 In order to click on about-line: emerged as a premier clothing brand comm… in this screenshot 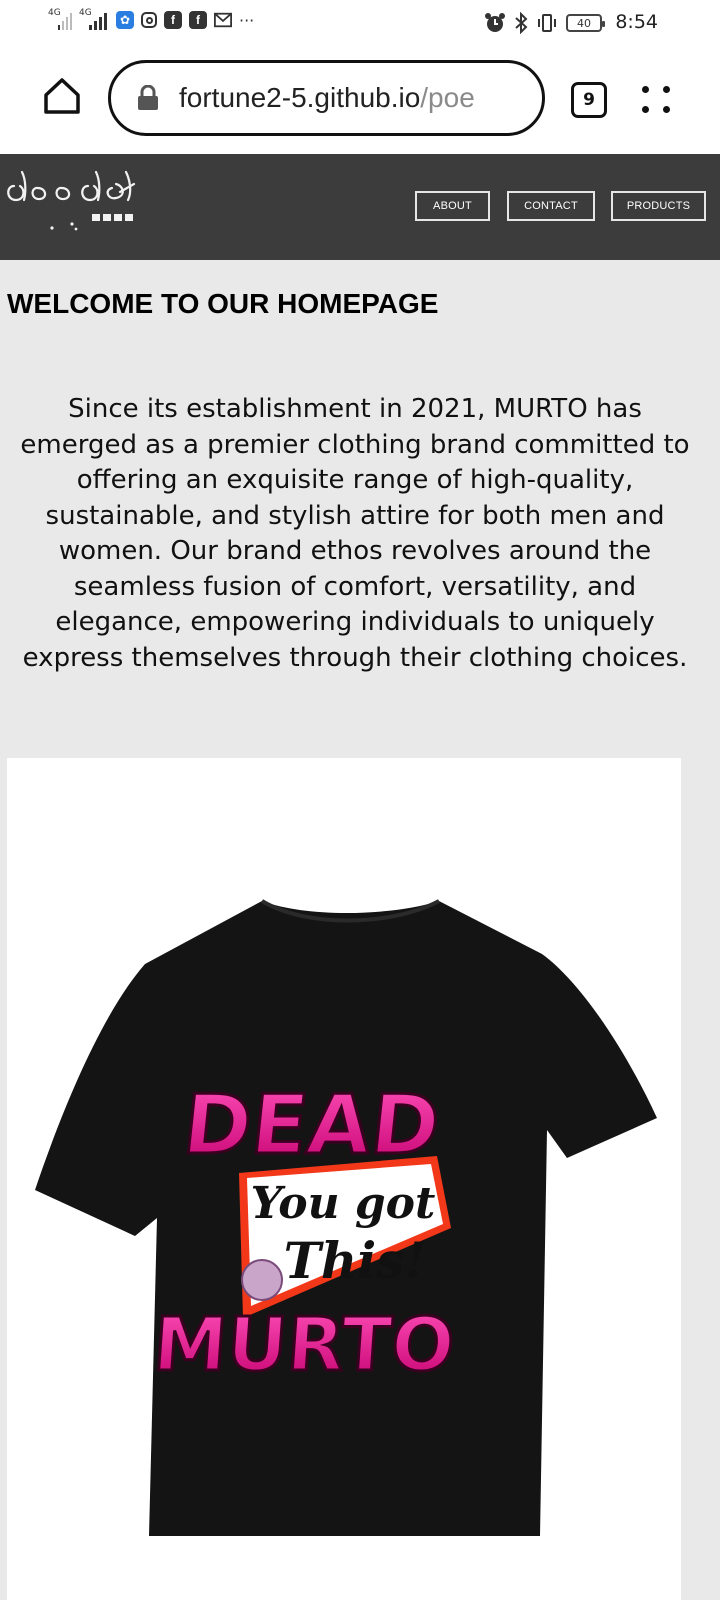, I will do `click(355, 444)`.